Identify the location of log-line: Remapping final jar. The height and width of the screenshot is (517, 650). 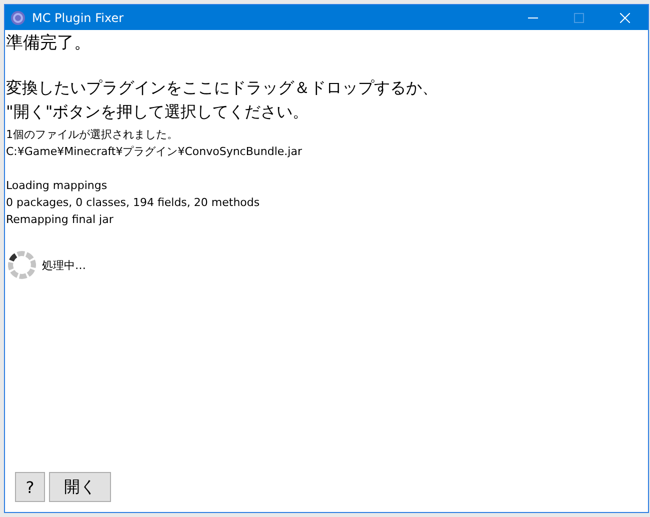
(60, 220).